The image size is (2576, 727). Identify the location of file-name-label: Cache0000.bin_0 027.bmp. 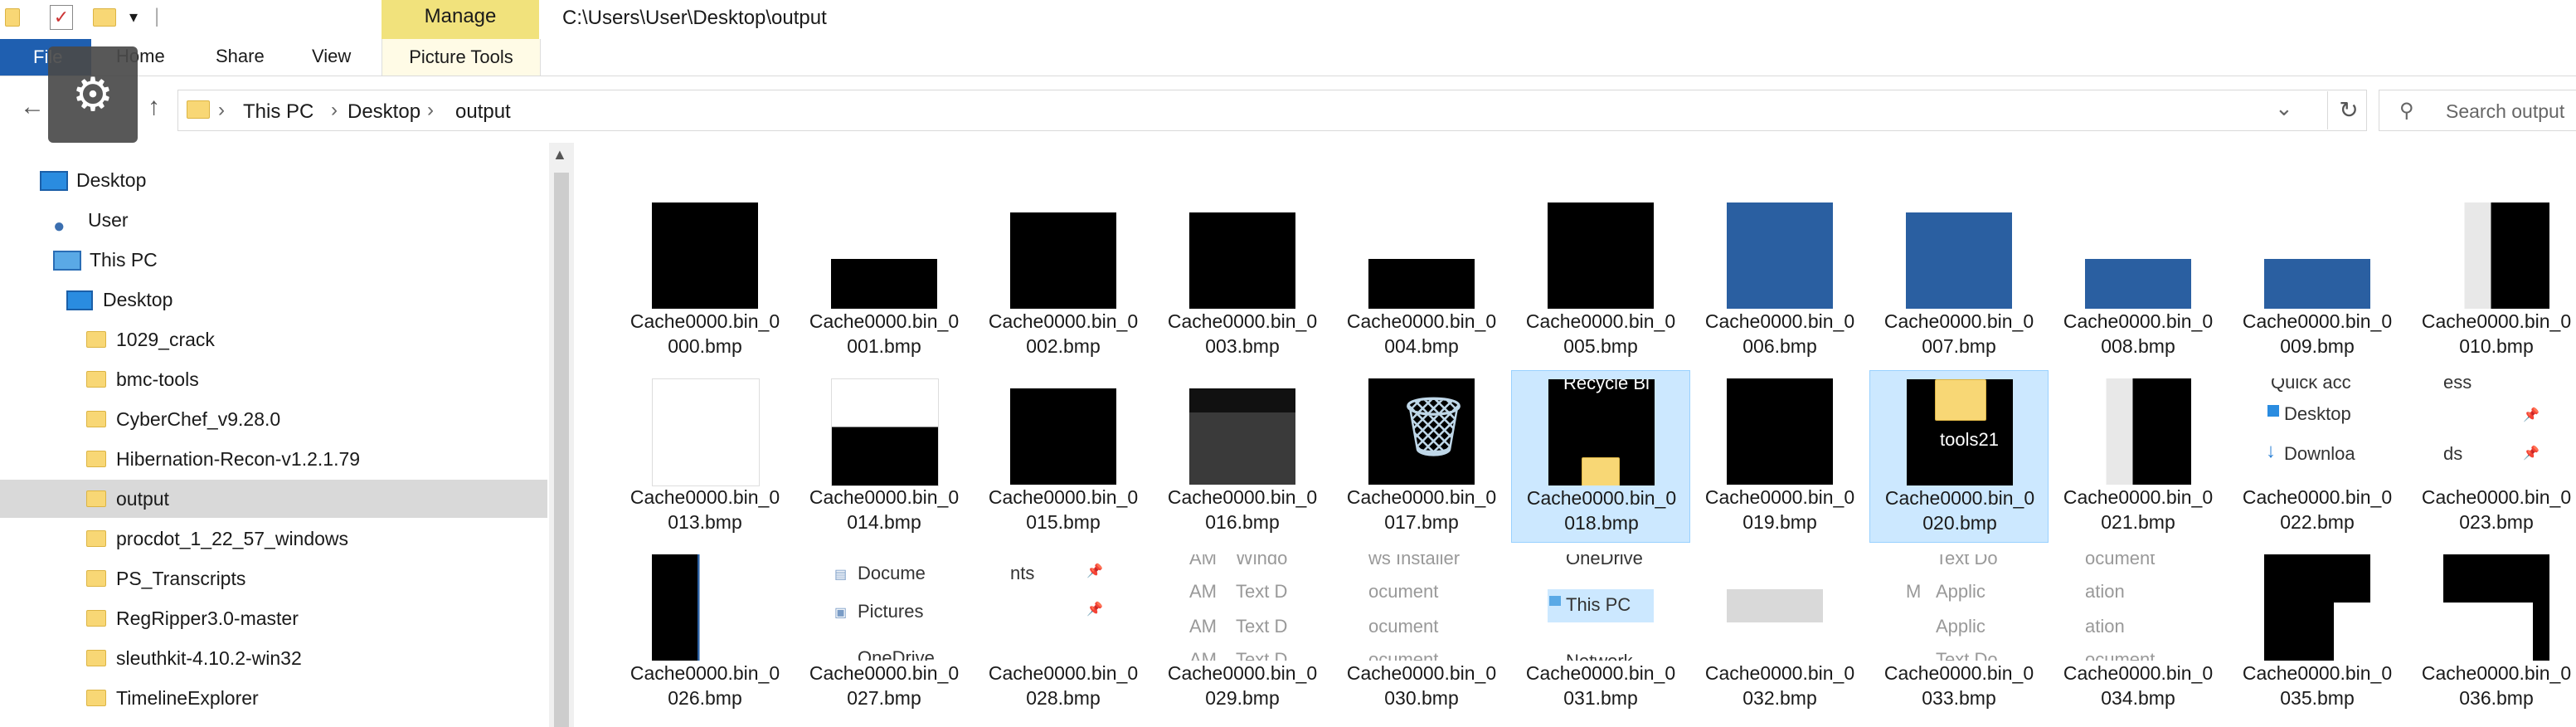
(885, 685).